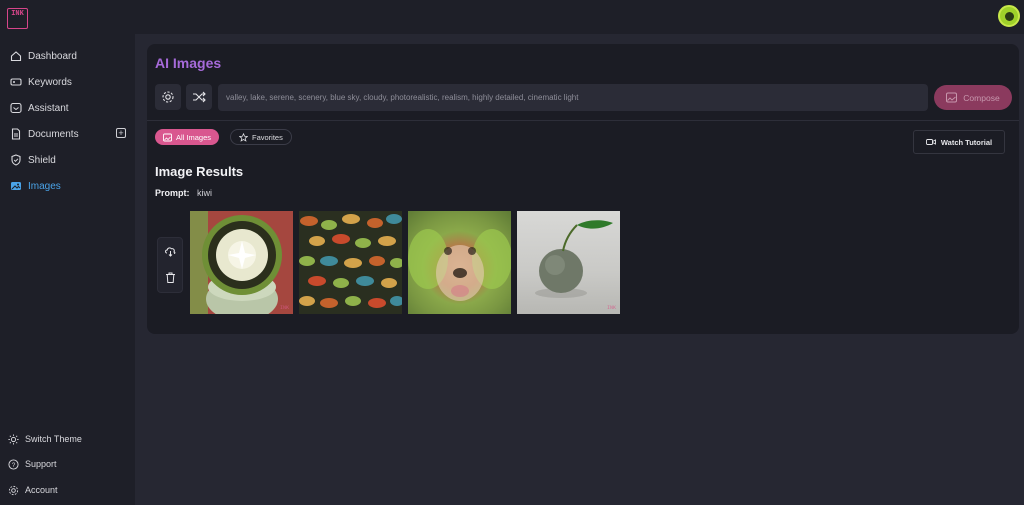  What do you see at coordinates (41, 464) in the screenshot?
I see `support-label: Support` at bounding box center [41, 464].